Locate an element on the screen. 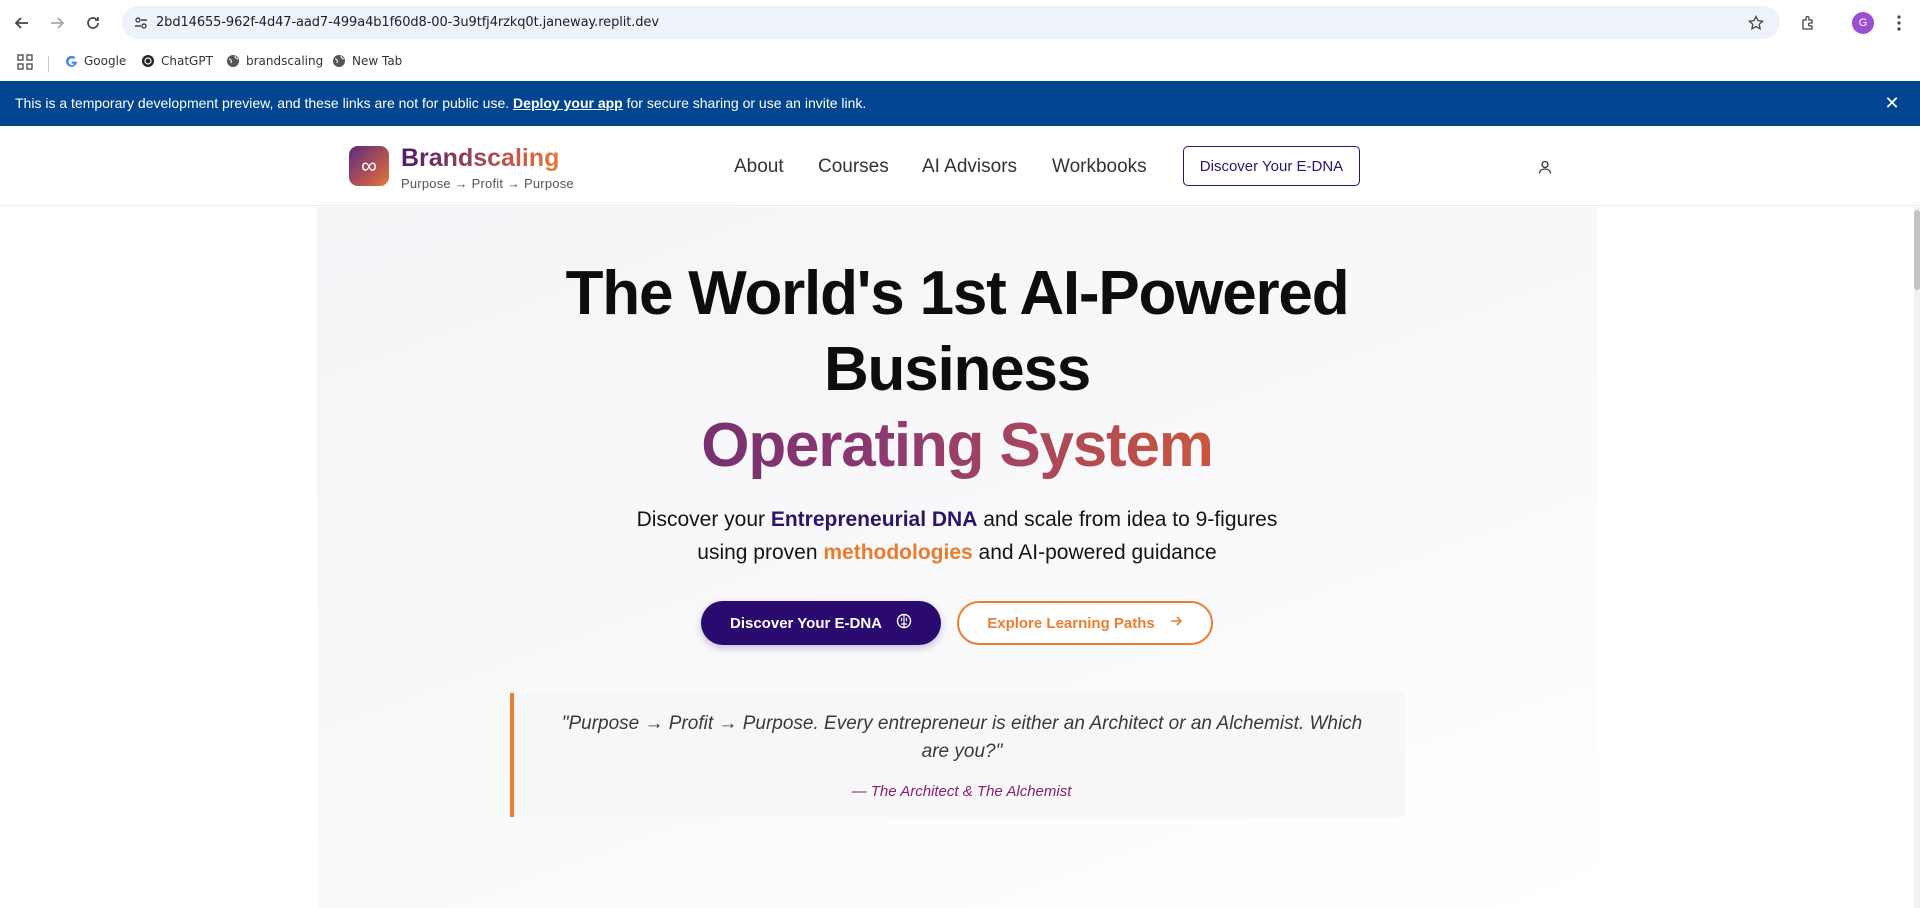 The width and height of the screenshot is (1920, 908). bookmark-label: Google is located at coordinates (105, 61).